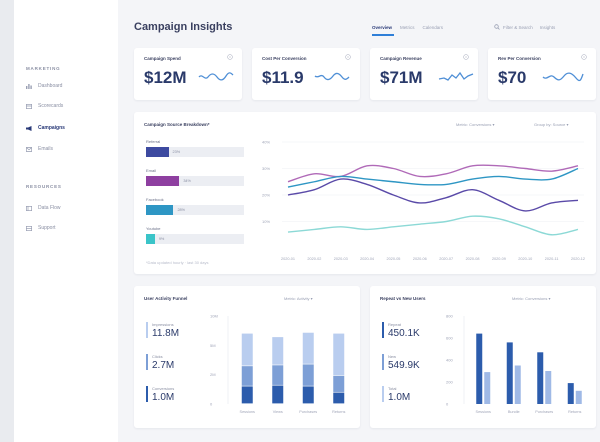 This screenshot has height=442, width=600. I want to click on x-tick-label: 2020-07, so click(446, 259).